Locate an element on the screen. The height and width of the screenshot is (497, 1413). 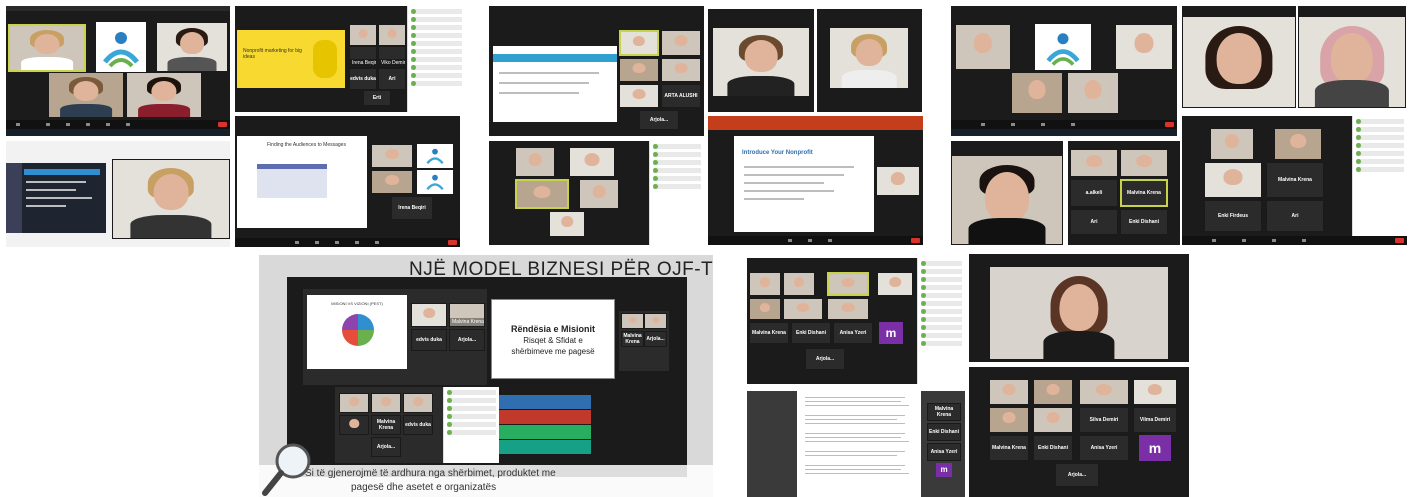
participant-tile: Enki Firdeus is located at coordinates (1233, 216).